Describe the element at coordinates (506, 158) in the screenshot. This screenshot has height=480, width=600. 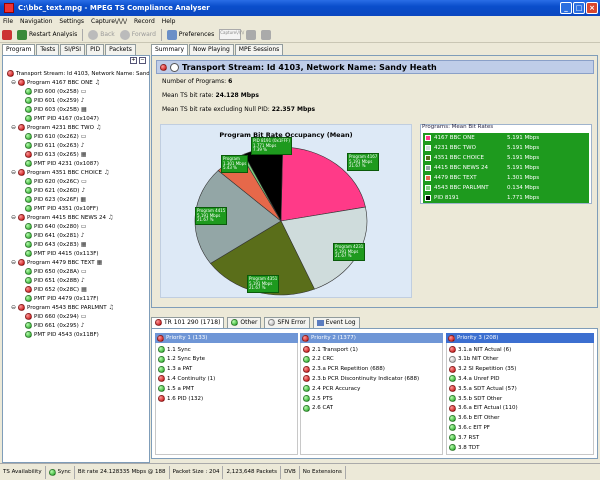
I see `legend-item: 4351 BBC CHOICE 5.191 Mbps` at that location.